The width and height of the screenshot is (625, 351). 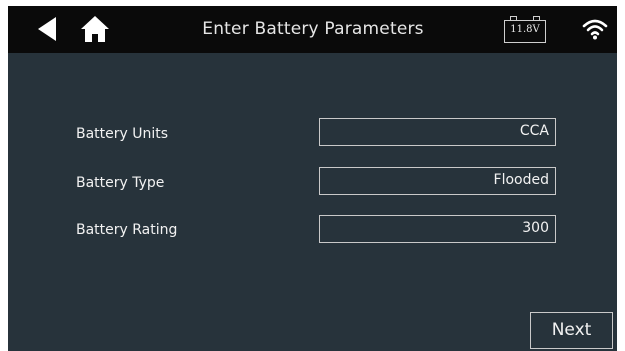 I want to click on battery-type-field: Flooded, so click(x=437, y=181).